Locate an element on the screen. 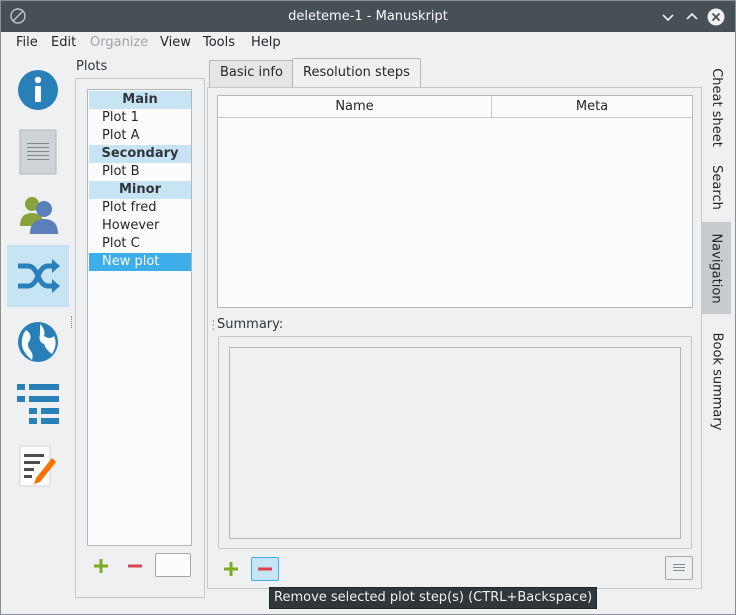  plots-shuffle-icon is located at coordinates (39, 276).